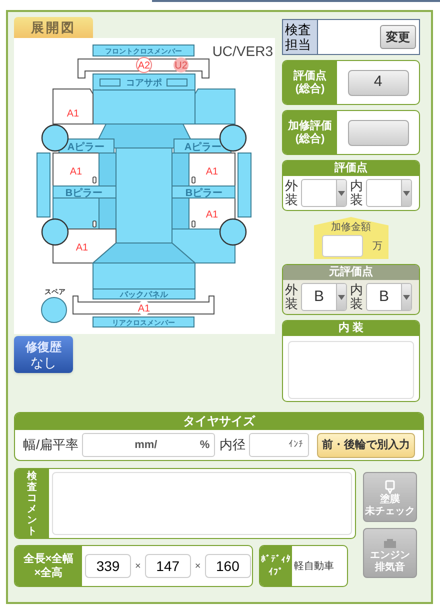 The height and width of the screenshot is (609, 440). Describe the element at coordinates (300, 37) in the screenshot. I see `inspector-label: 検査担当` at that location.